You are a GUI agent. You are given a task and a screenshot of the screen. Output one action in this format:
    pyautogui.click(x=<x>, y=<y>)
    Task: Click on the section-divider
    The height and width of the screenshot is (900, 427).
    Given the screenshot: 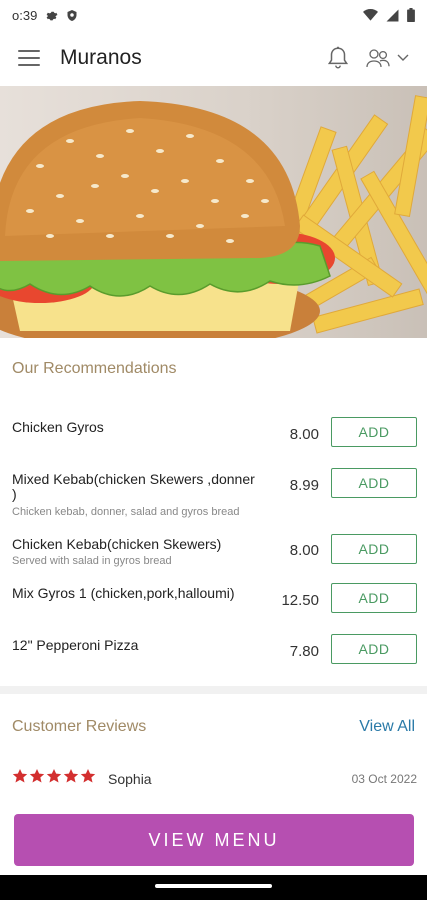 What is the action you would take?
    pyautogui.click(x=213, y=690)
    